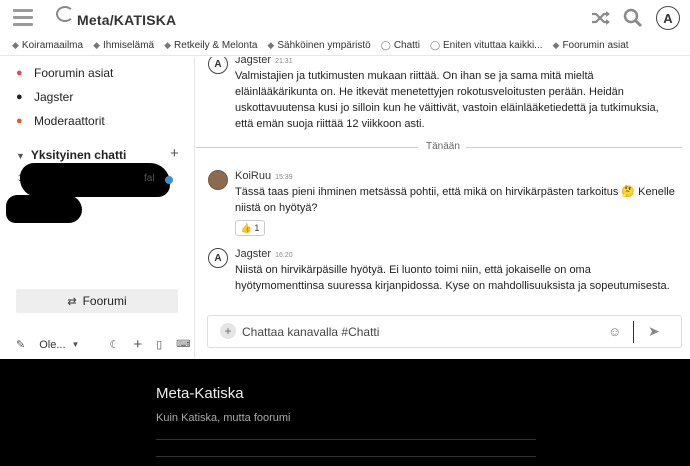  What do you see at coordinates (284, 61) in the screenshot?
I see `message-time: 21:31` at bounding box center [284, 61].